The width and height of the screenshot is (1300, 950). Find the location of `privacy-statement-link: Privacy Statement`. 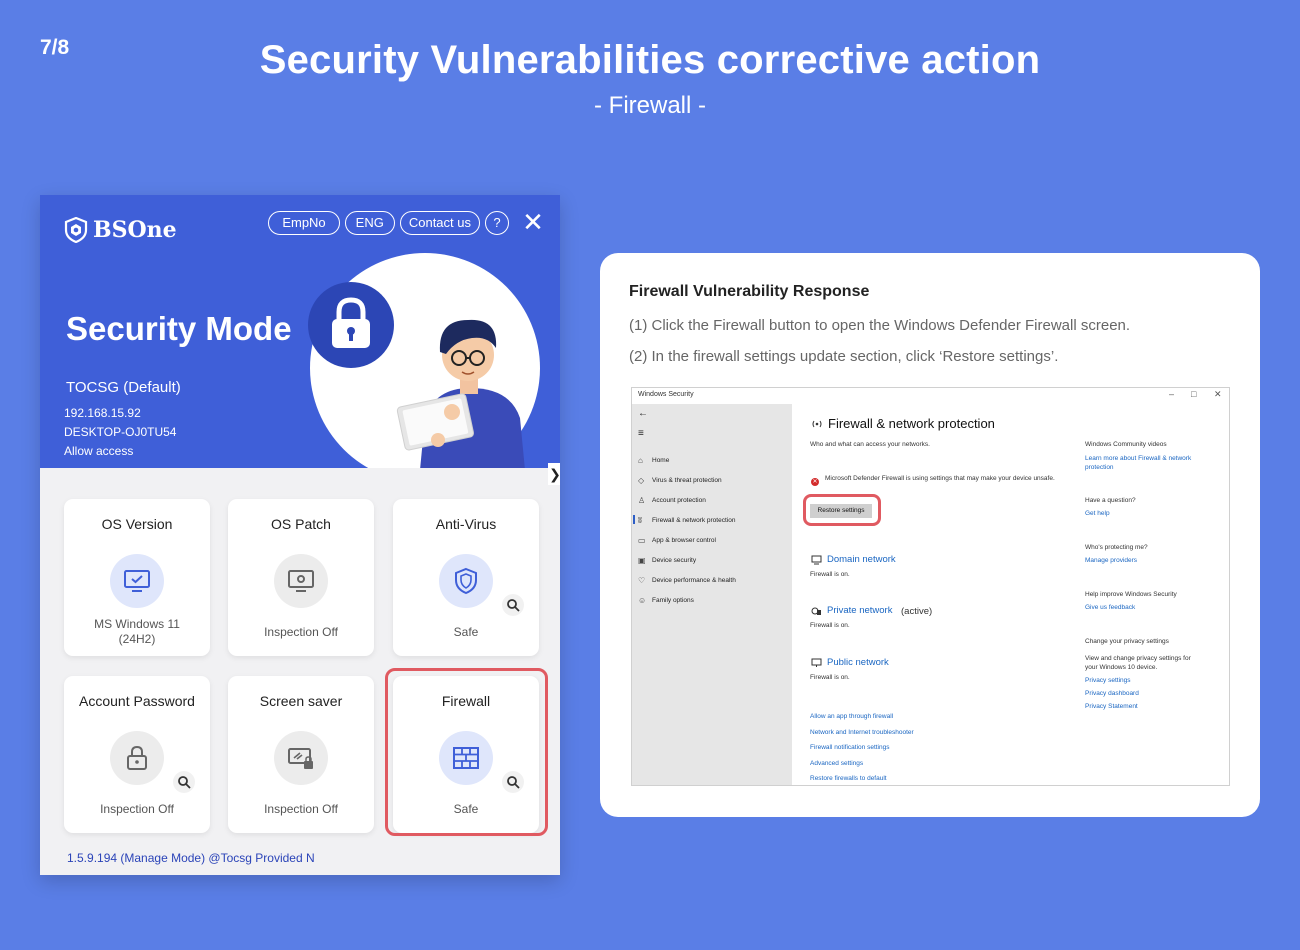

privacy-statement-link: Privacy Statement is located at coordinates (1111, 706).